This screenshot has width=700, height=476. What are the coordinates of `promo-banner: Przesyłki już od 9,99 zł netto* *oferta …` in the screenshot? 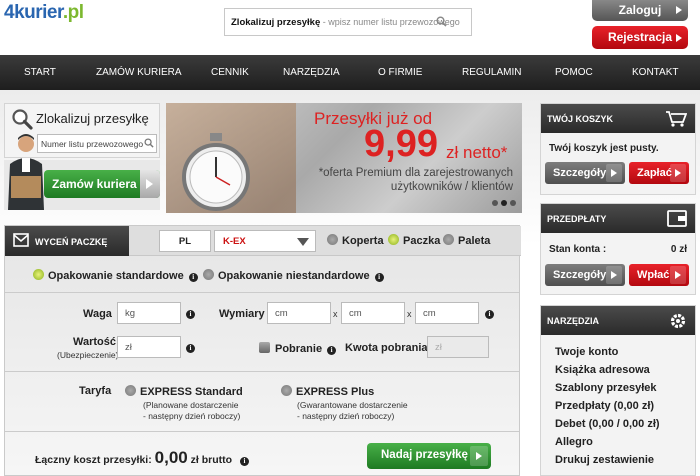 It's located at (344, 158).